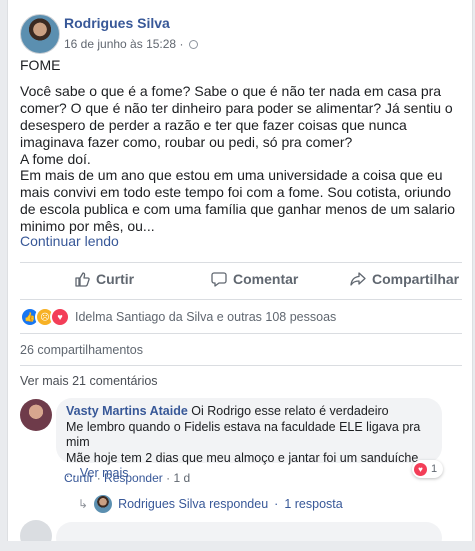 The height and width of the screenshot is (551, 475). What do you see at coordinates (416, 279) in the screenshot?
I see `share-label: Compartilhar` at bounding box center [416, 279].